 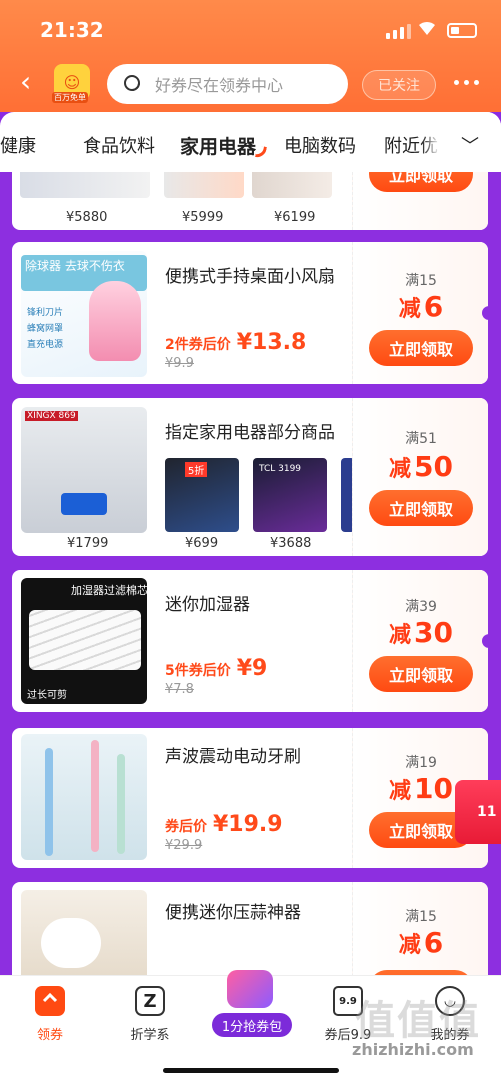 I want to click on price-value: ¥13.8, so click(x=271, y=342).